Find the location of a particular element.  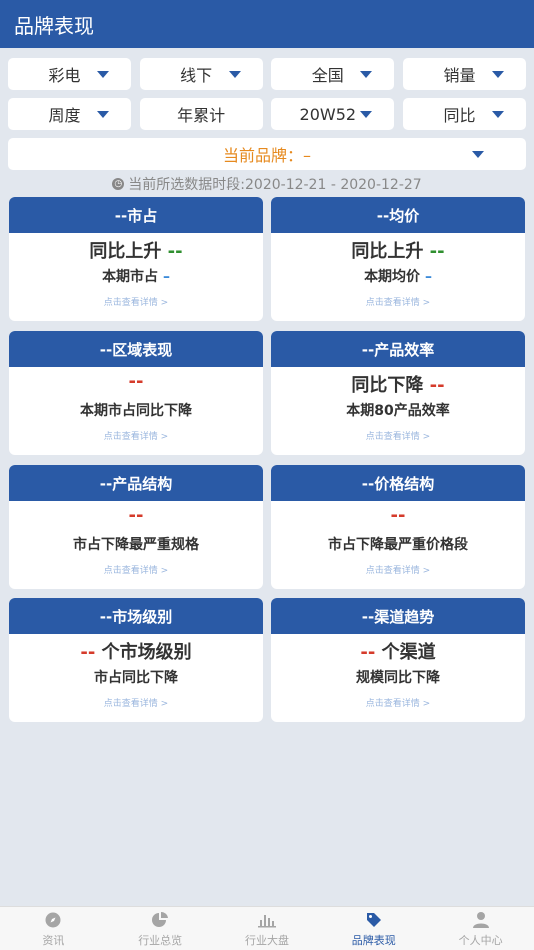

metric-card: --价格结构 -- 市占下降最严重价格段点击查看详情 > is located at coordinates (398, 527).